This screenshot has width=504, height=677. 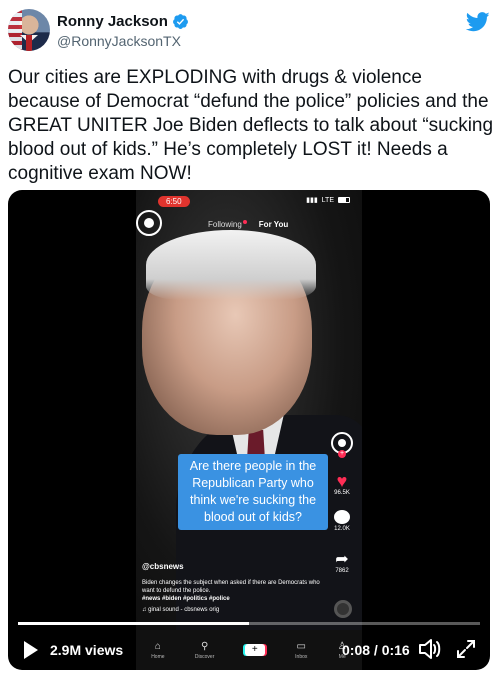 What do you see at coordinates (342, 493) in the screenshot?
I see `like-count: 96.5K` at bounding box center [342, 493].